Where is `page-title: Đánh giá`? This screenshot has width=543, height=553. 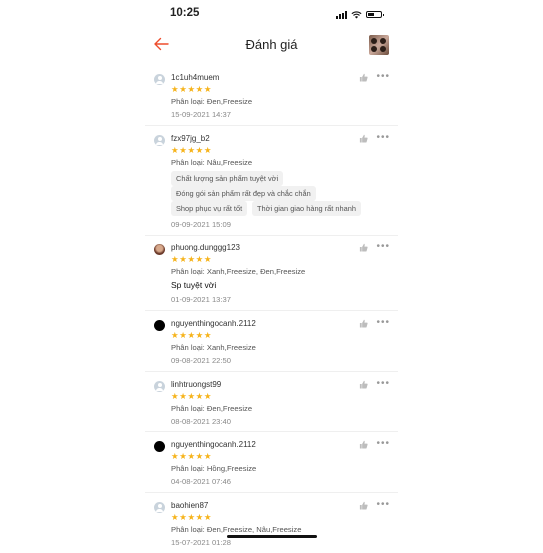 page-title: Đánh giá is located at coordinates (271, 44).